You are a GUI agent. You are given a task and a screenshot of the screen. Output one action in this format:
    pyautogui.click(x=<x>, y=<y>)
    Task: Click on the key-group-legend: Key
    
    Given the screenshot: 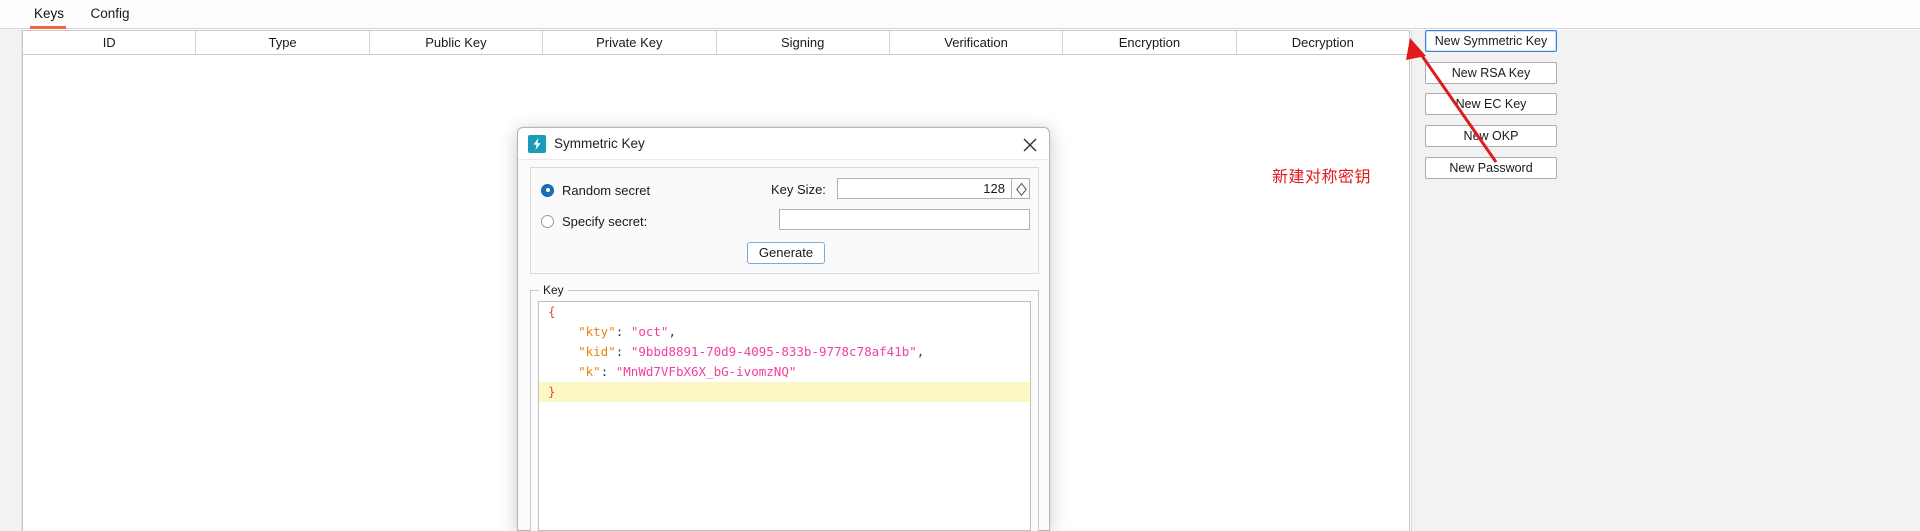 What is the action you would take?
    pyautogui.click(x=553, y=290)
    